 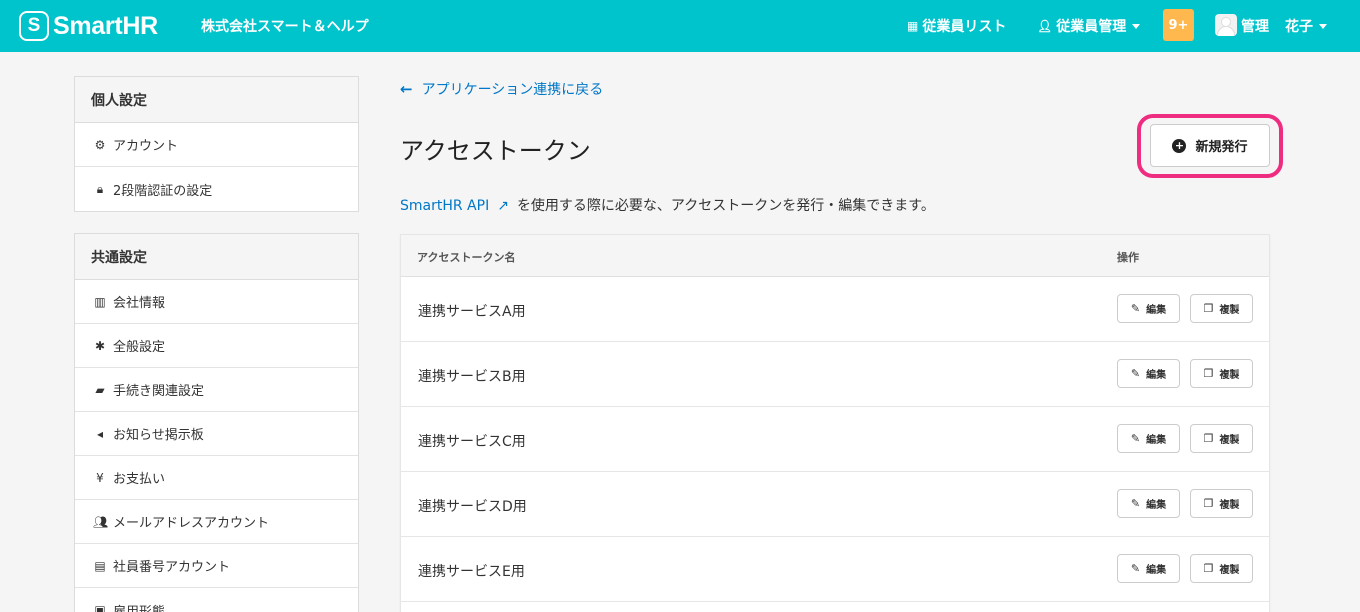 What do you see at coordinates (100, 188) in the screenshot?
I see `lock-icon: 🔒︎` at bounding box center [100, 188].